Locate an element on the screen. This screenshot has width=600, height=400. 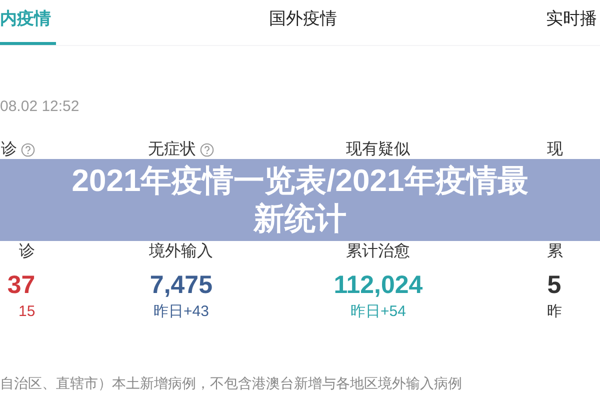
stat-label: 境外输入 is located at coordinates (181, 252).